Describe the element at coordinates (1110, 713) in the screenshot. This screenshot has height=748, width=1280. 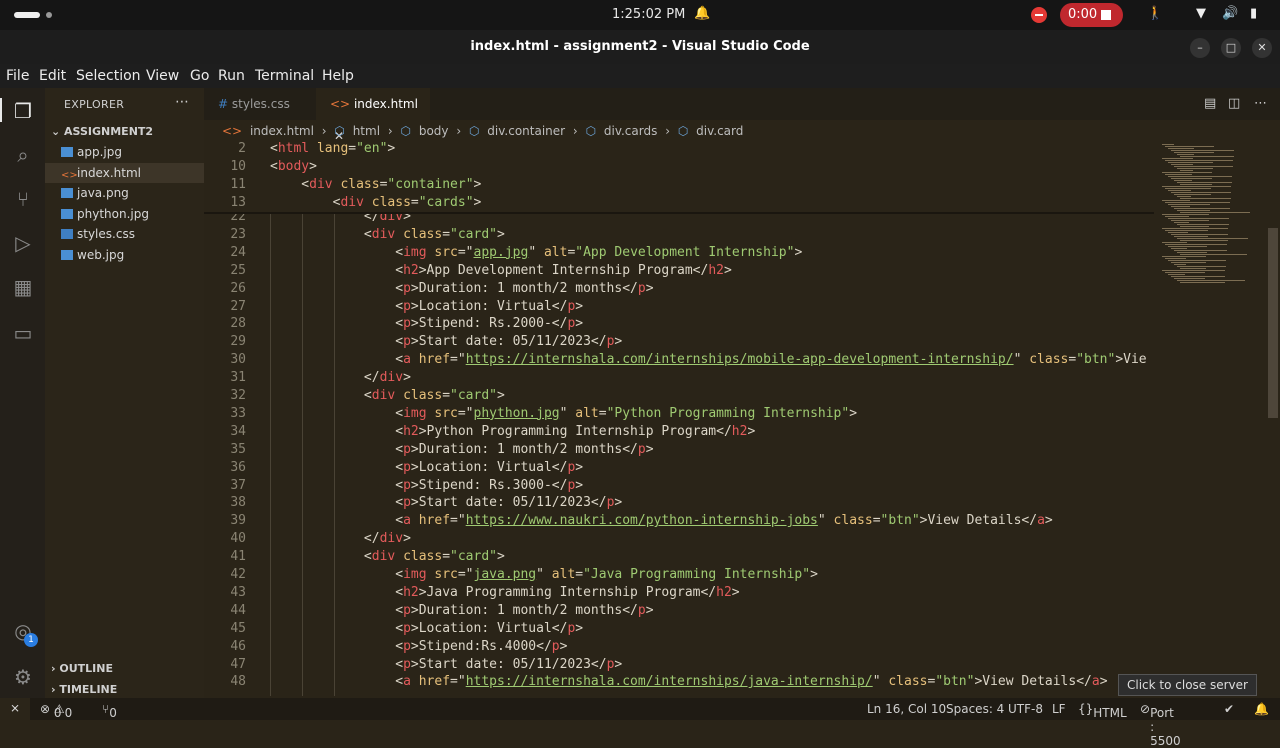
I see `language-label: HTML` at that location.